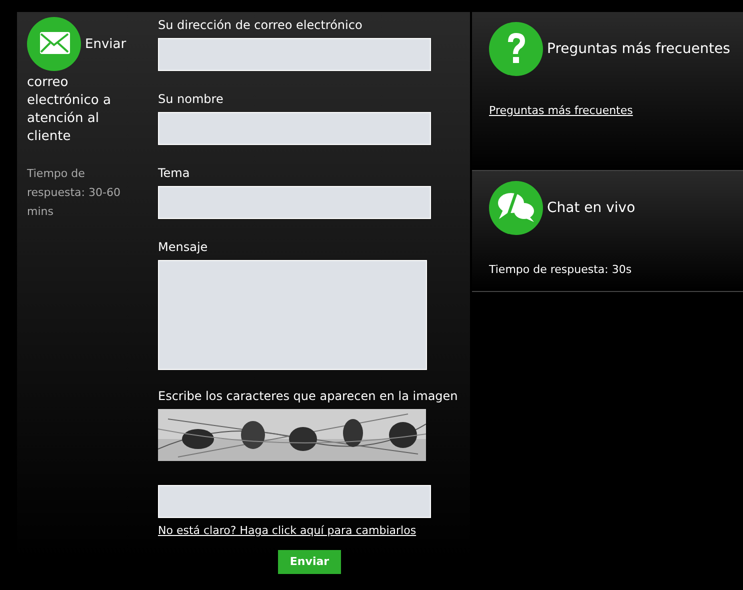  What do you see at coordinates (287, 531) in the screenshot?
I see `refresh-link: No está claro? Haga click aquí para cambiarlos` at bounding box center [287, 531].